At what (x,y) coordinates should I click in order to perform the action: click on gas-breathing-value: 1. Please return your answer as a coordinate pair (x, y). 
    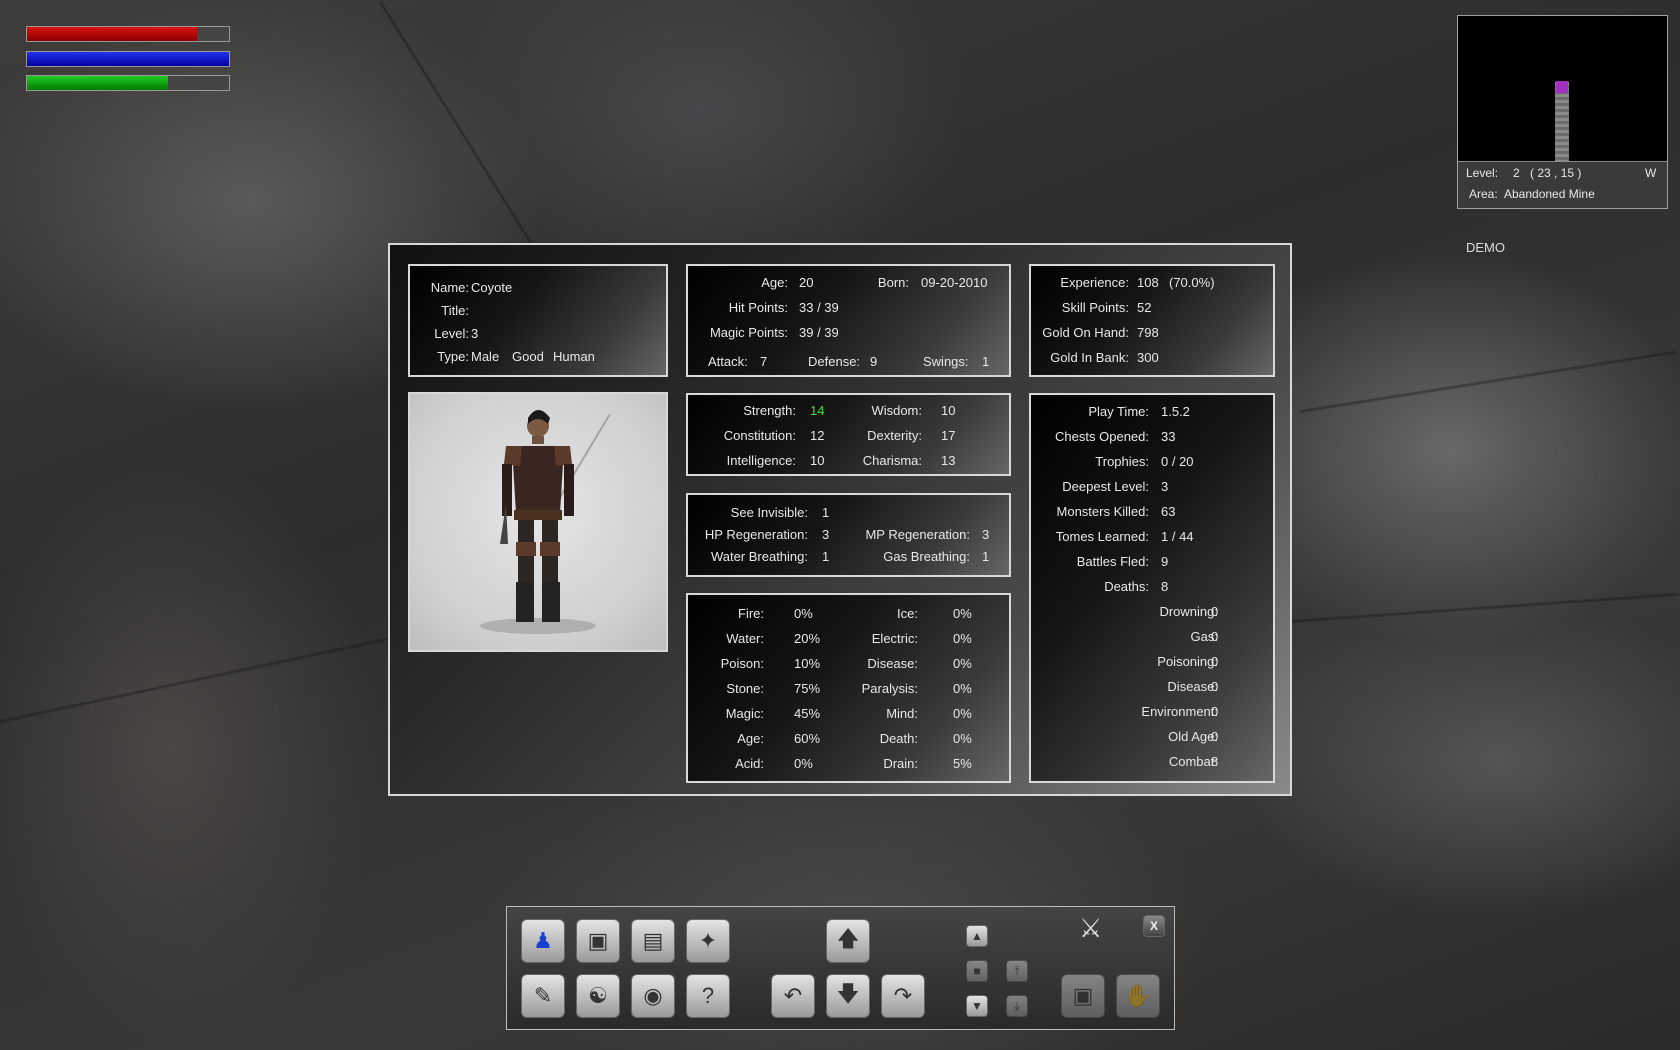
    Looking at the image, I should click on (986, 556).